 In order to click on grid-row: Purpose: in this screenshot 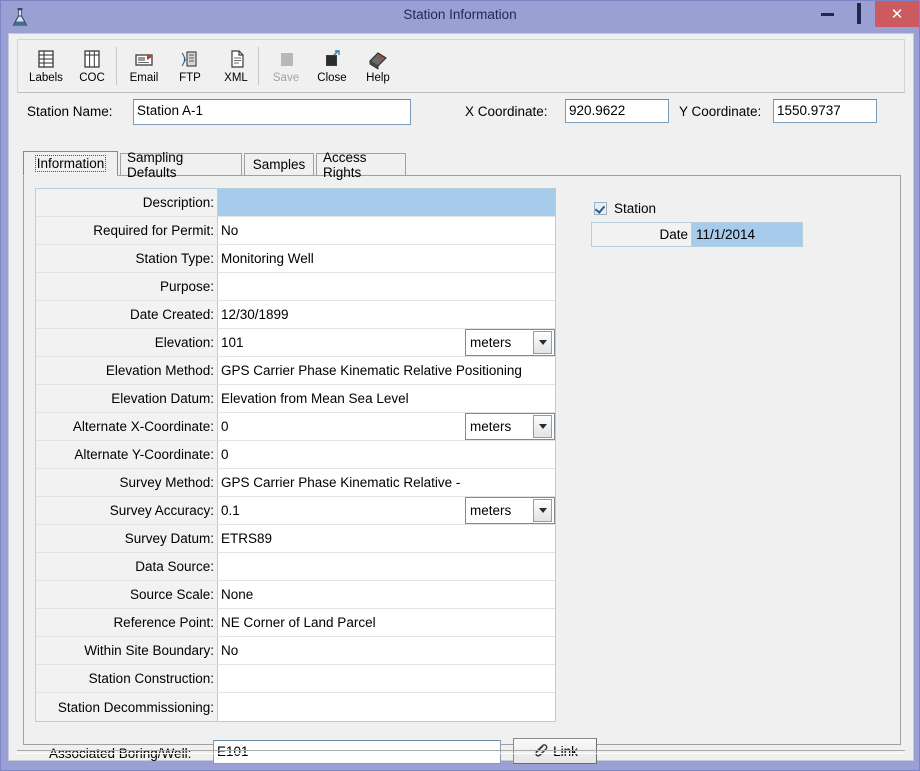, I will do `click(295, 287)`.